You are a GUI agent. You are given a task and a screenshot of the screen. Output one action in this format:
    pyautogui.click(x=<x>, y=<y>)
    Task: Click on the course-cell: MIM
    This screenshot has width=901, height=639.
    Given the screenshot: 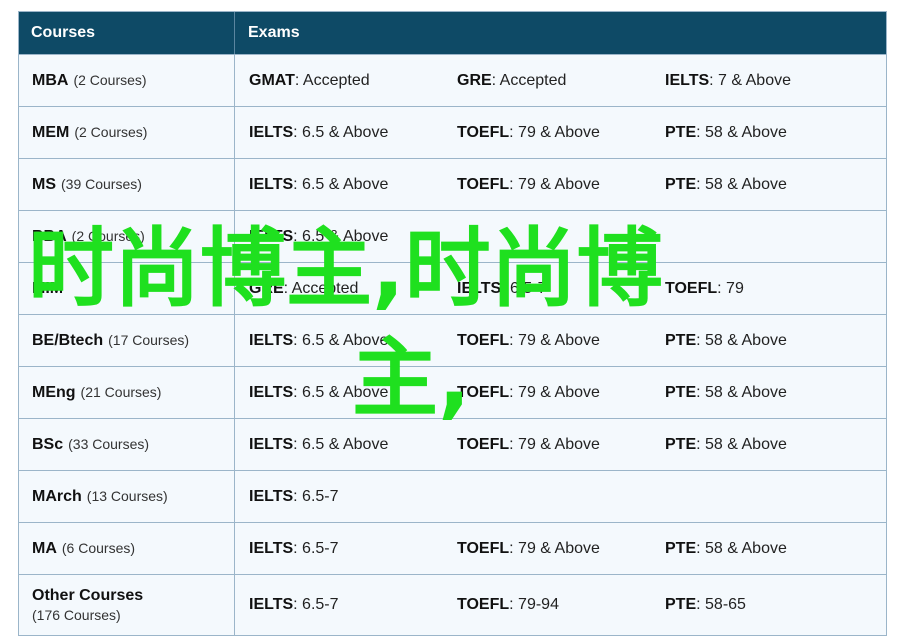 What is the action you would take?
    pyautogui.click(x=127, y=288)
    